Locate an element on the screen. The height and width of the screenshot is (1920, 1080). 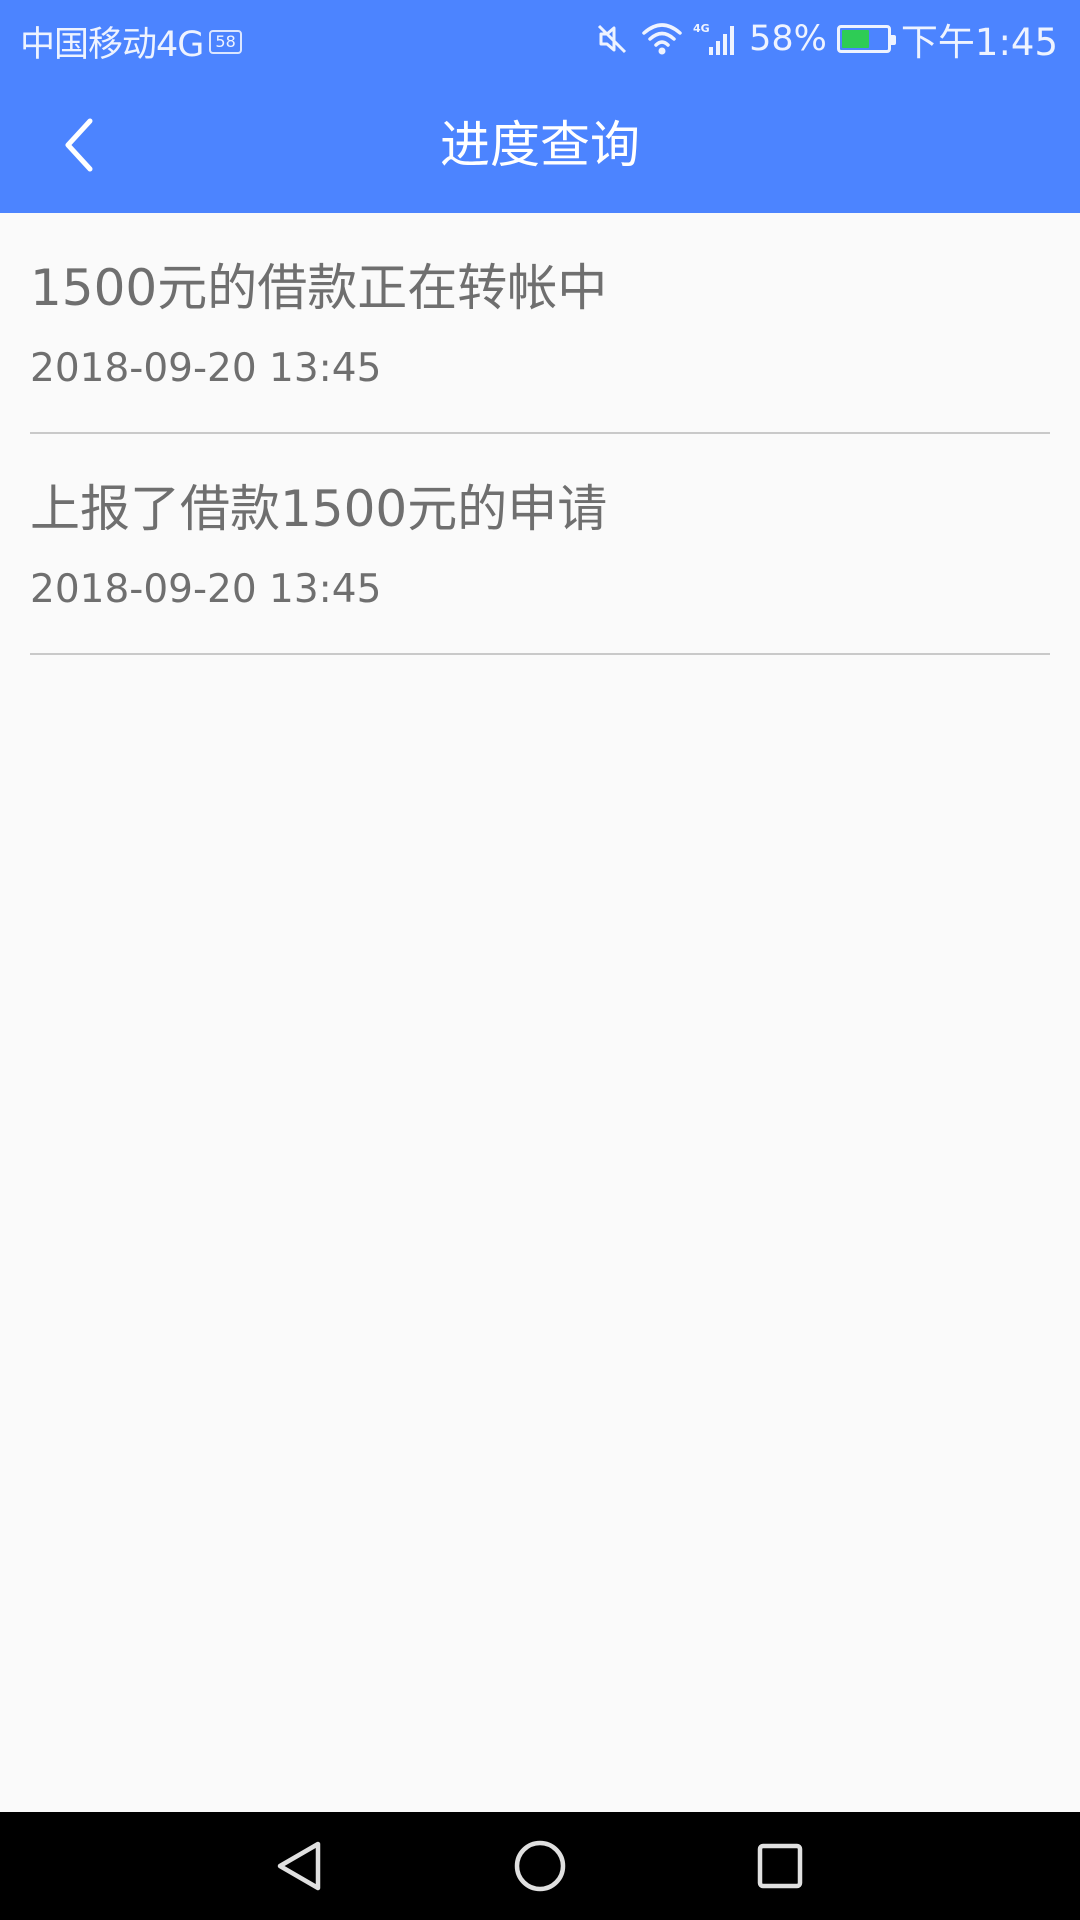
sim-badge: 58 is located at coordinates (225, 41).